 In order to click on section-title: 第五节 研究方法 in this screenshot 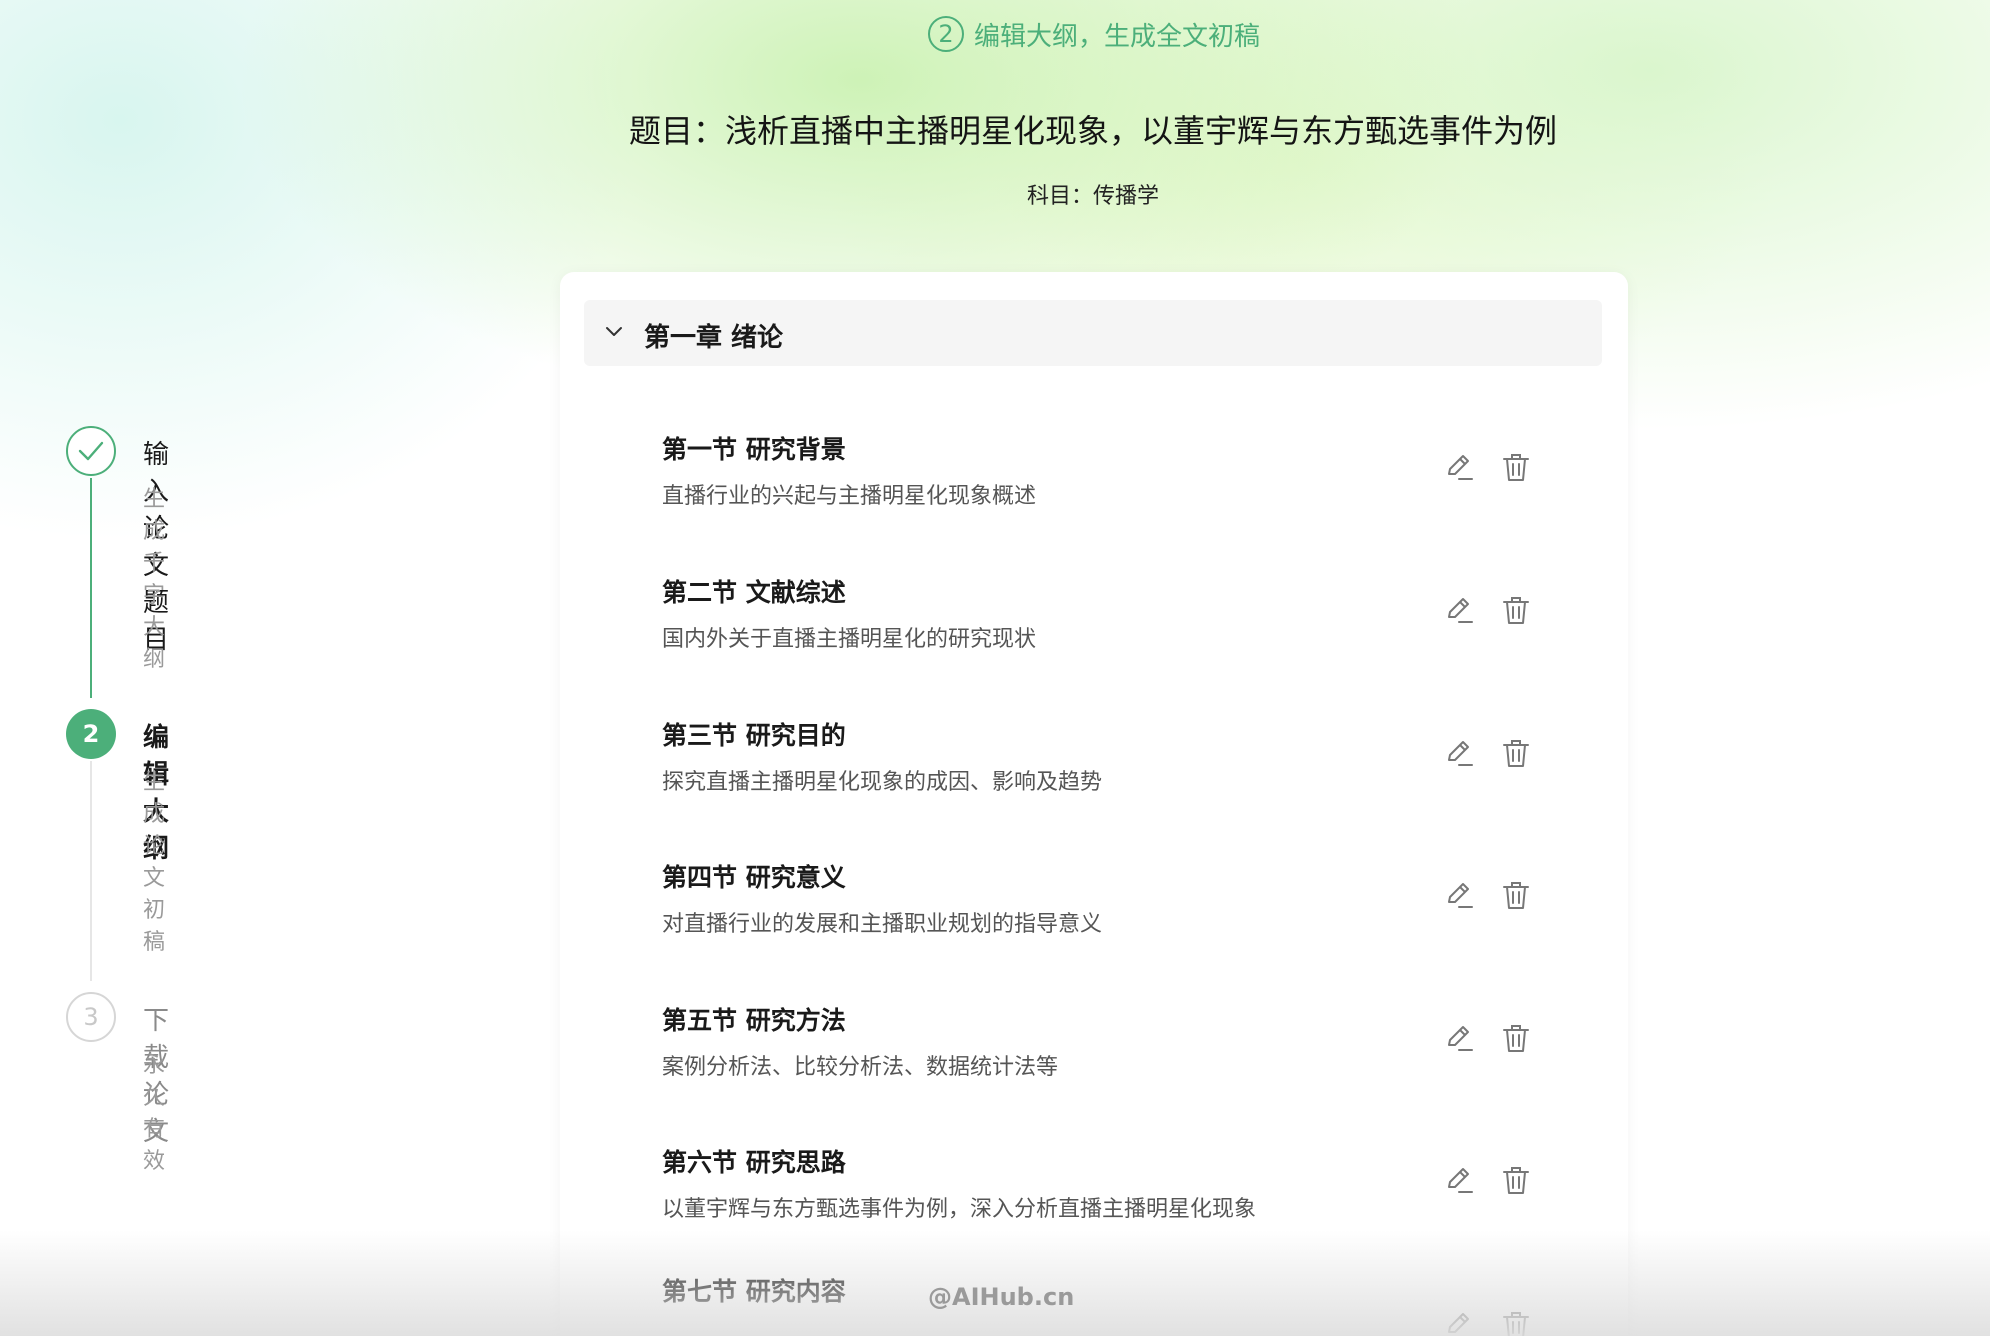, I will do `click(754, 1020)`.